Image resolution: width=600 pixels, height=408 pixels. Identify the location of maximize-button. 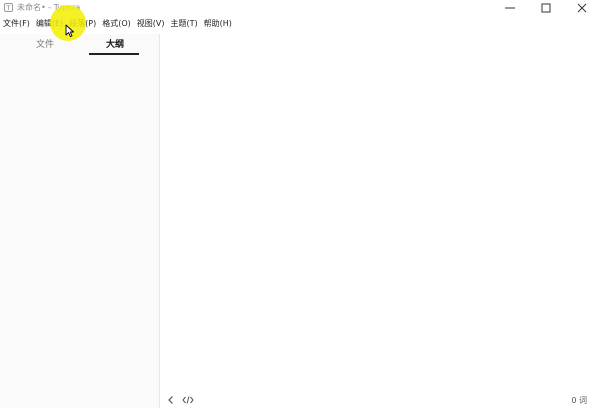
(546, 8).